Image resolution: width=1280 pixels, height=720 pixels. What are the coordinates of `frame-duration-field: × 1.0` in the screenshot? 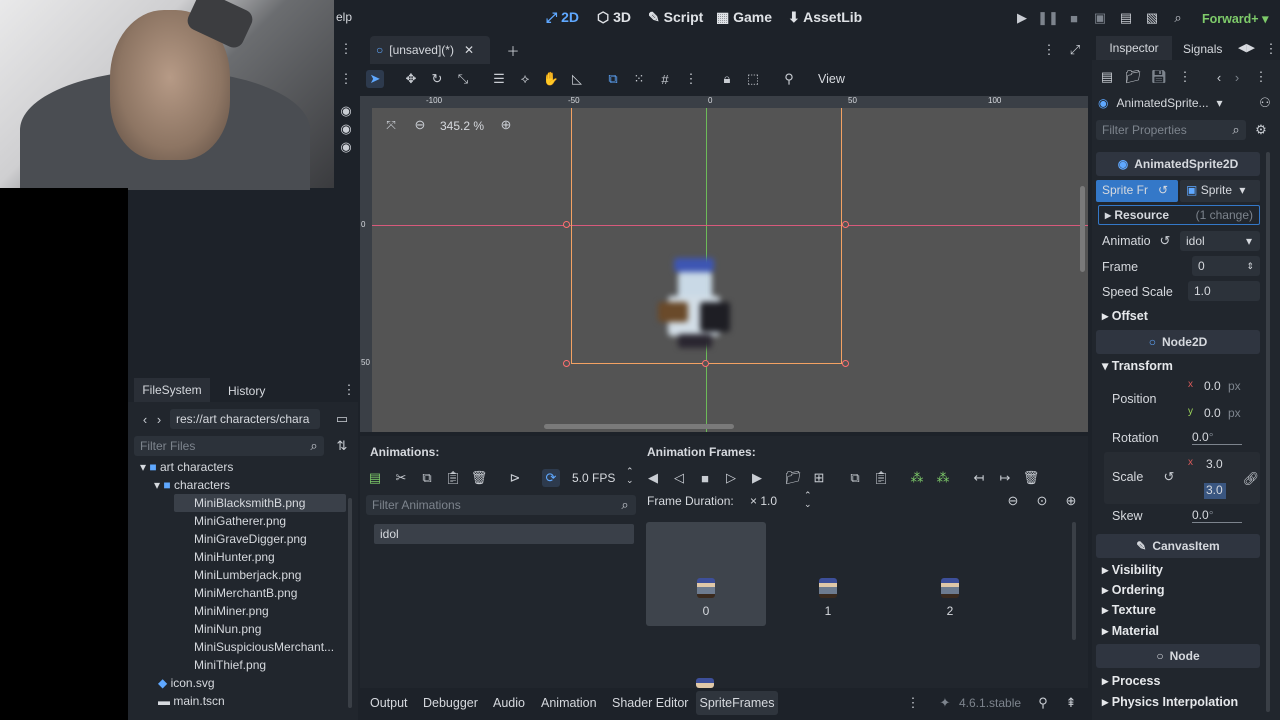 It's located at (763, 501).